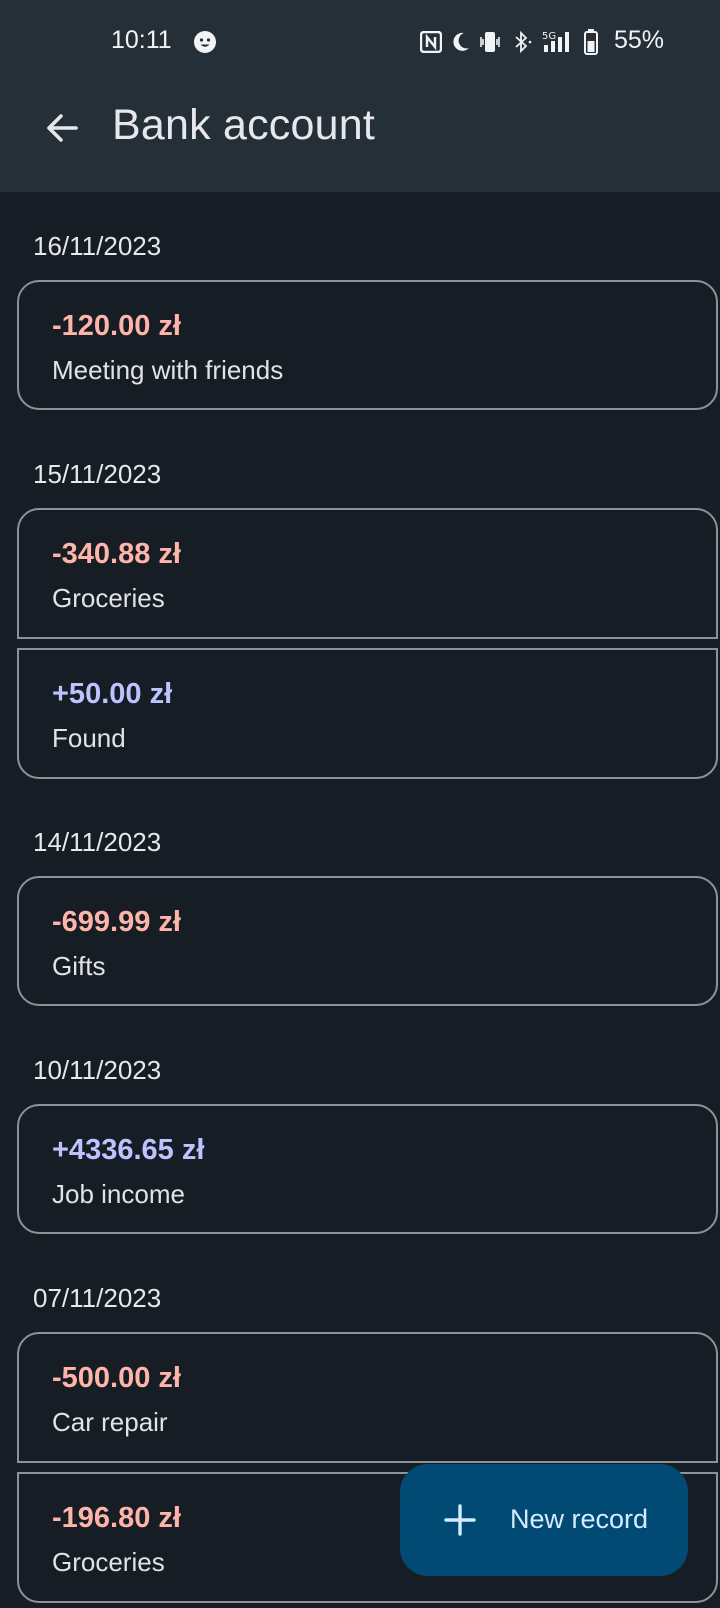 The height and width of the screenshot is (1608, 720). What do you see at coordinates (367, 345) in the screenshot?
I see `record-card: -120.00 zł Meeting with friends` at bounding box center [367, 345].